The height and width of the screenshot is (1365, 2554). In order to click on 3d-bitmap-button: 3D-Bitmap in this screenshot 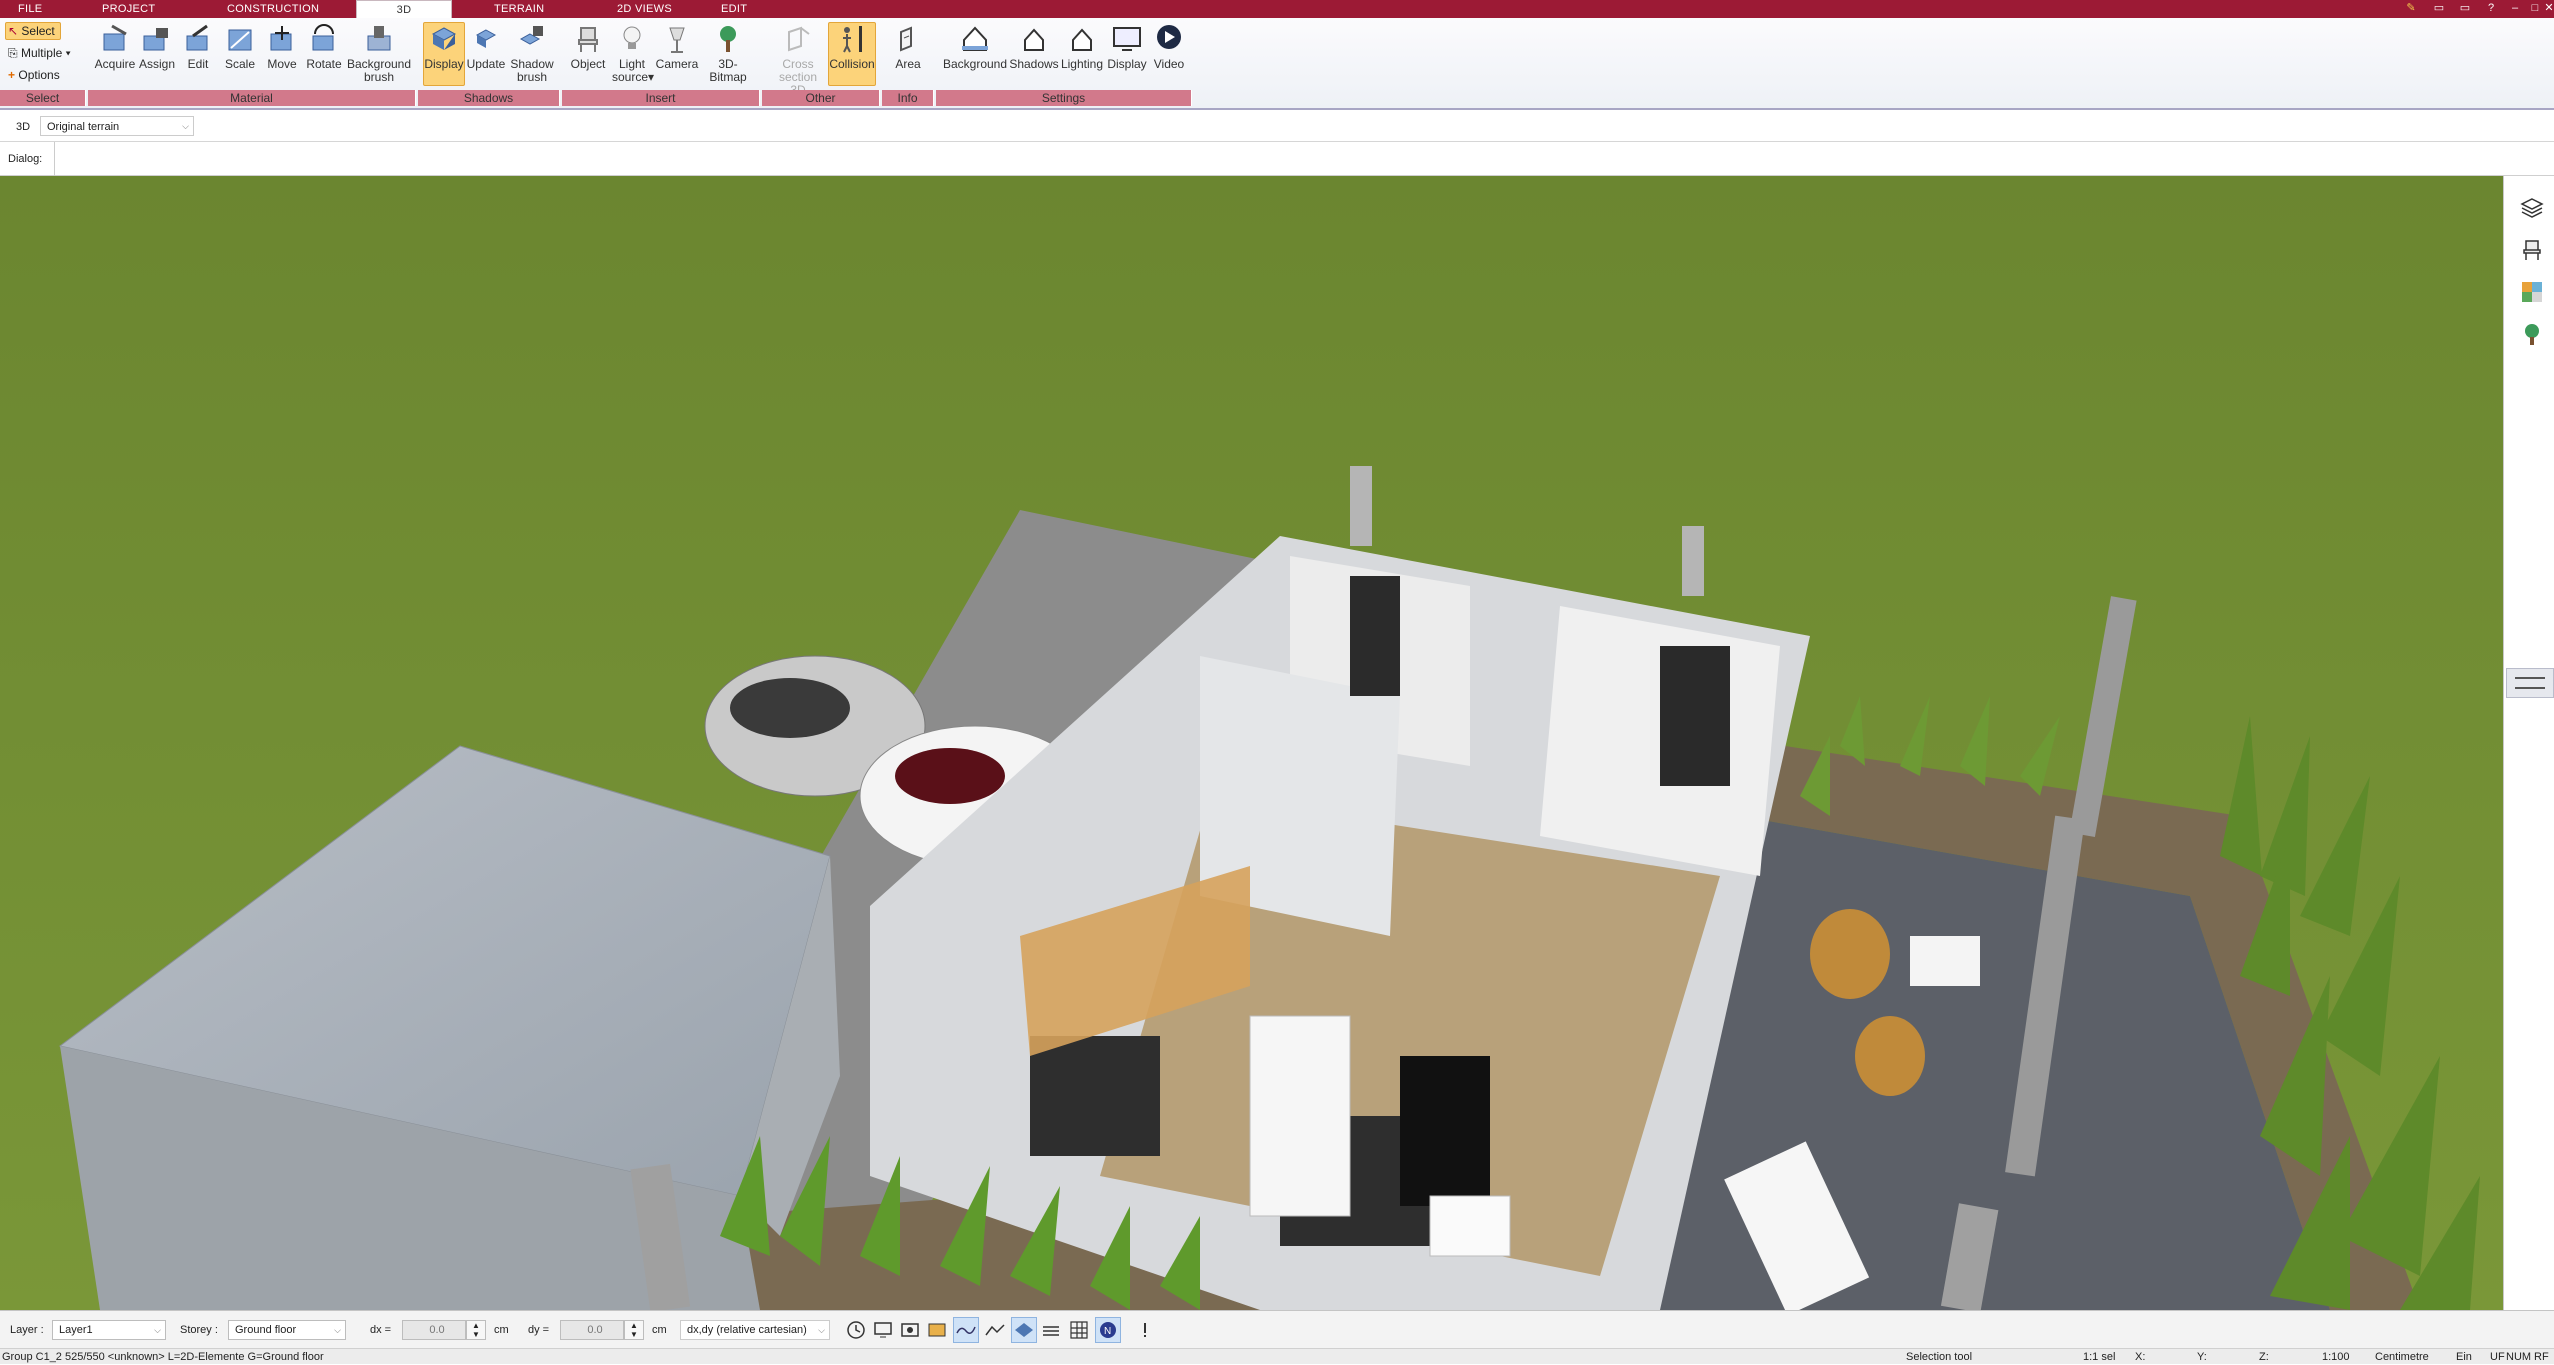, I will do `click(728, 54)`.